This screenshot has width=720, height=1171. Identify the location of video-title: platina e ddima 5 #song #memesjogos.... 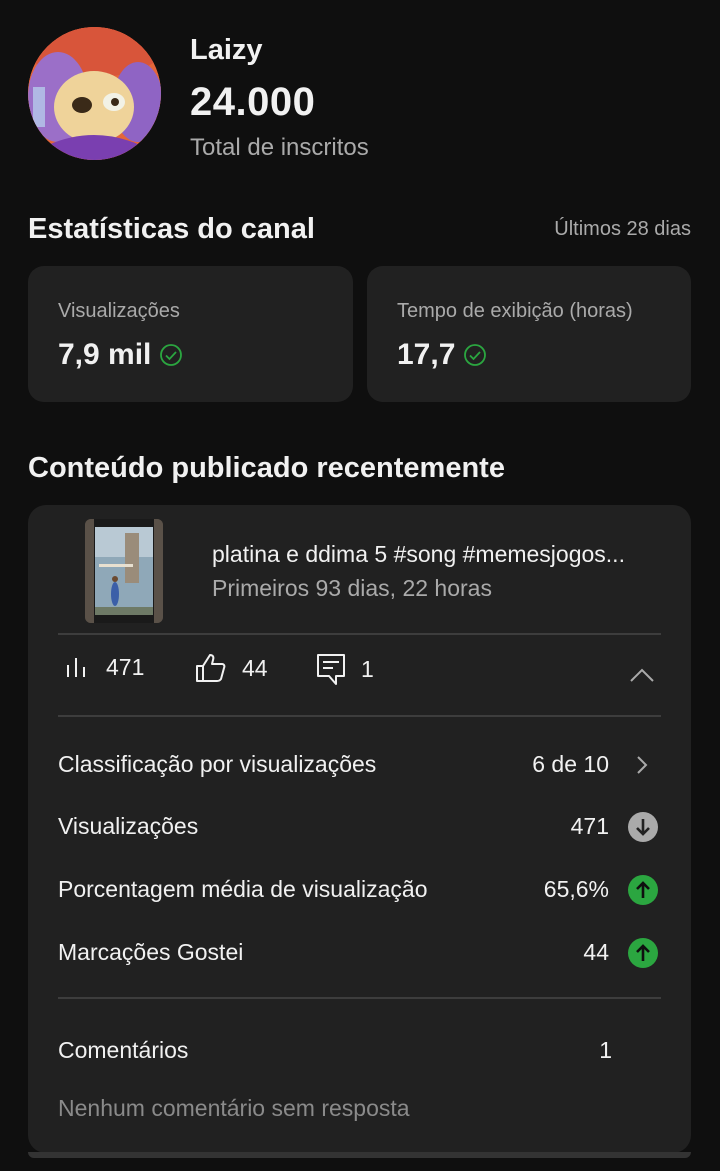
(442, 554).